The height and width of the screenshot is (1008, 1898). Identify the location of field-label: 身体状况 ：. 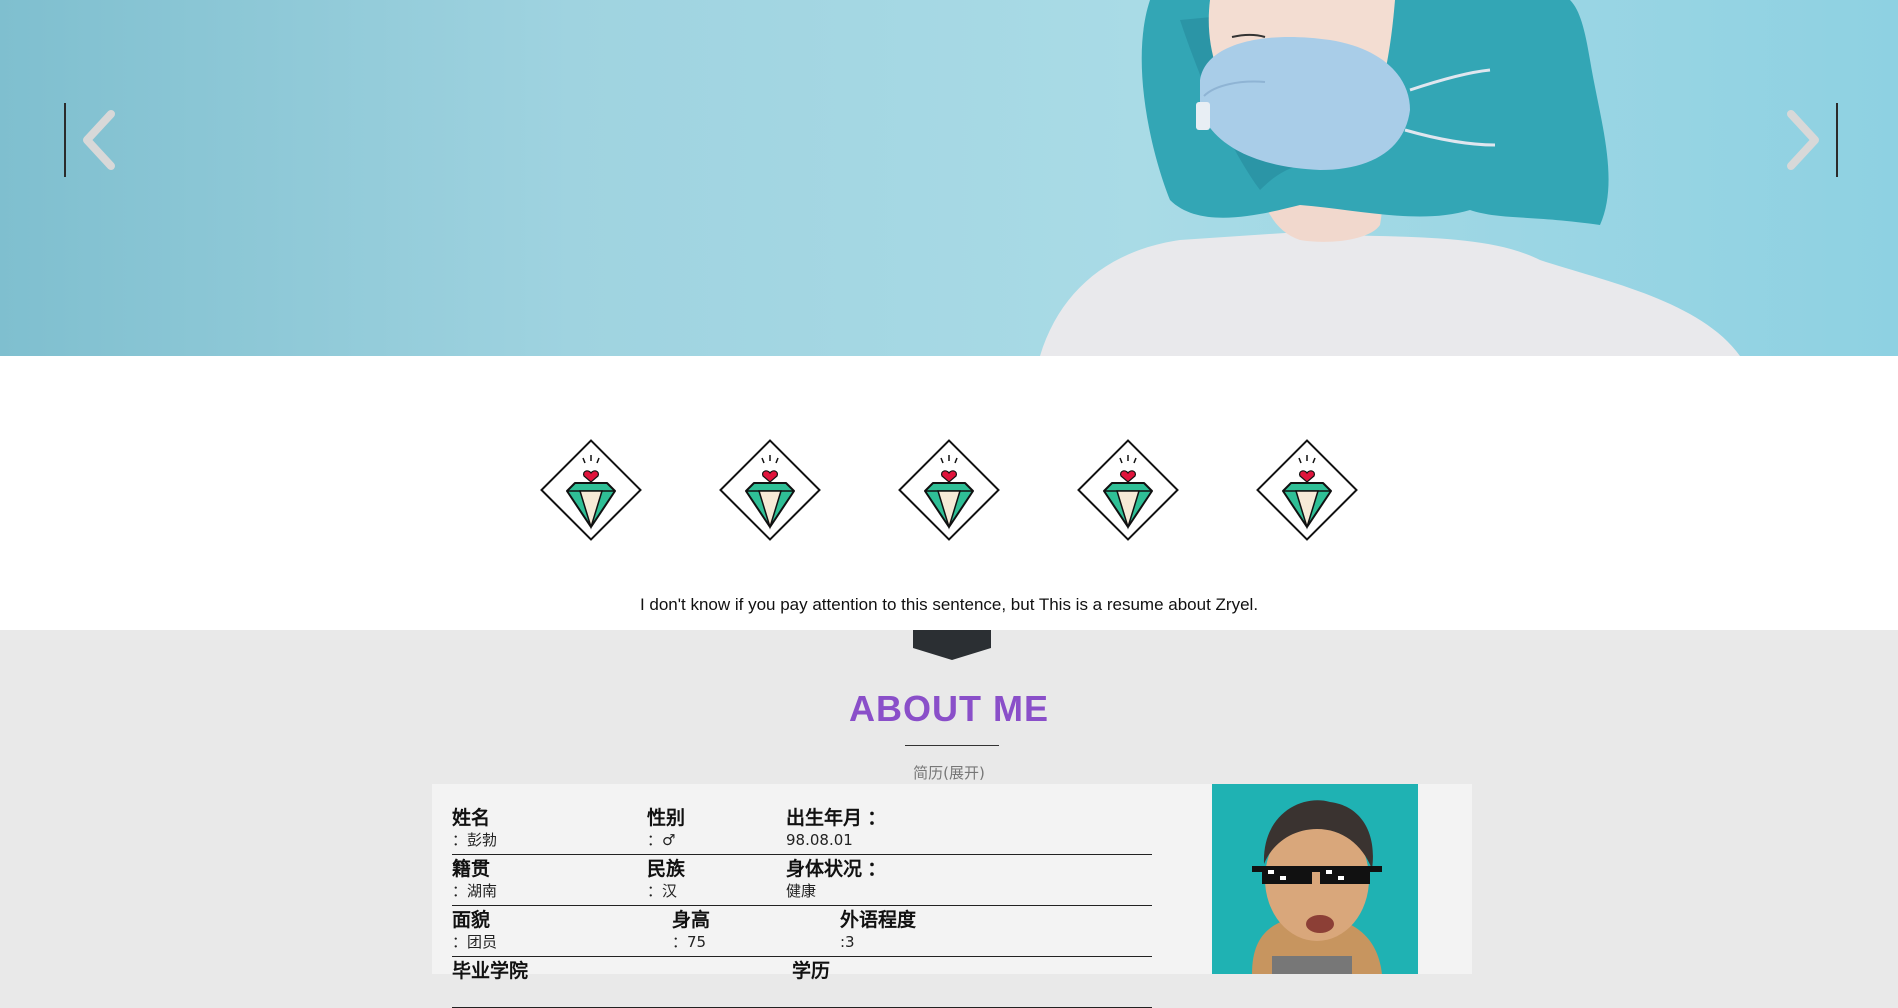
(836, 869).